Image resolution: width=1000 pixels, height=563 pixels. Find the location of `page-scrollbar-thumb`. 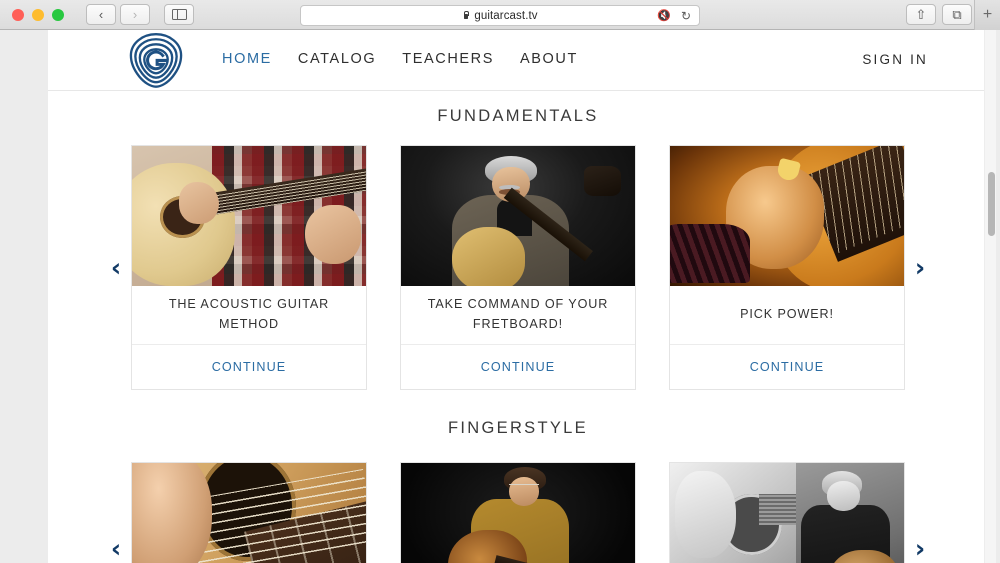

page-scrollbar-thumb is located at coordinates (991, 204).